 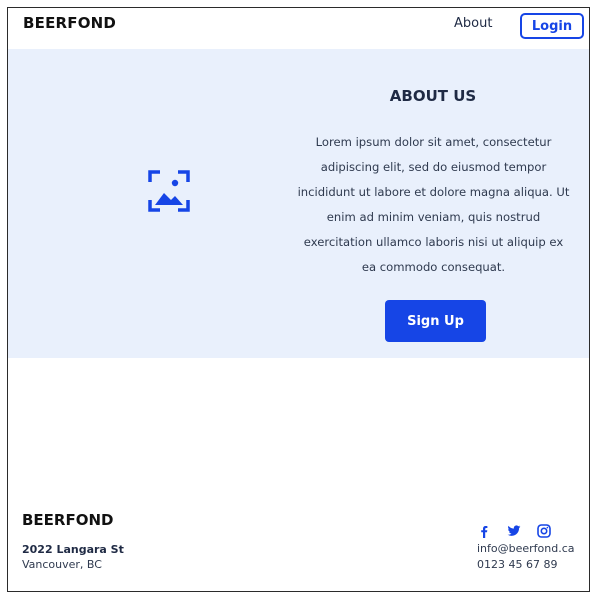 I want to click on instagram-icon, so click(x=544, y=531).